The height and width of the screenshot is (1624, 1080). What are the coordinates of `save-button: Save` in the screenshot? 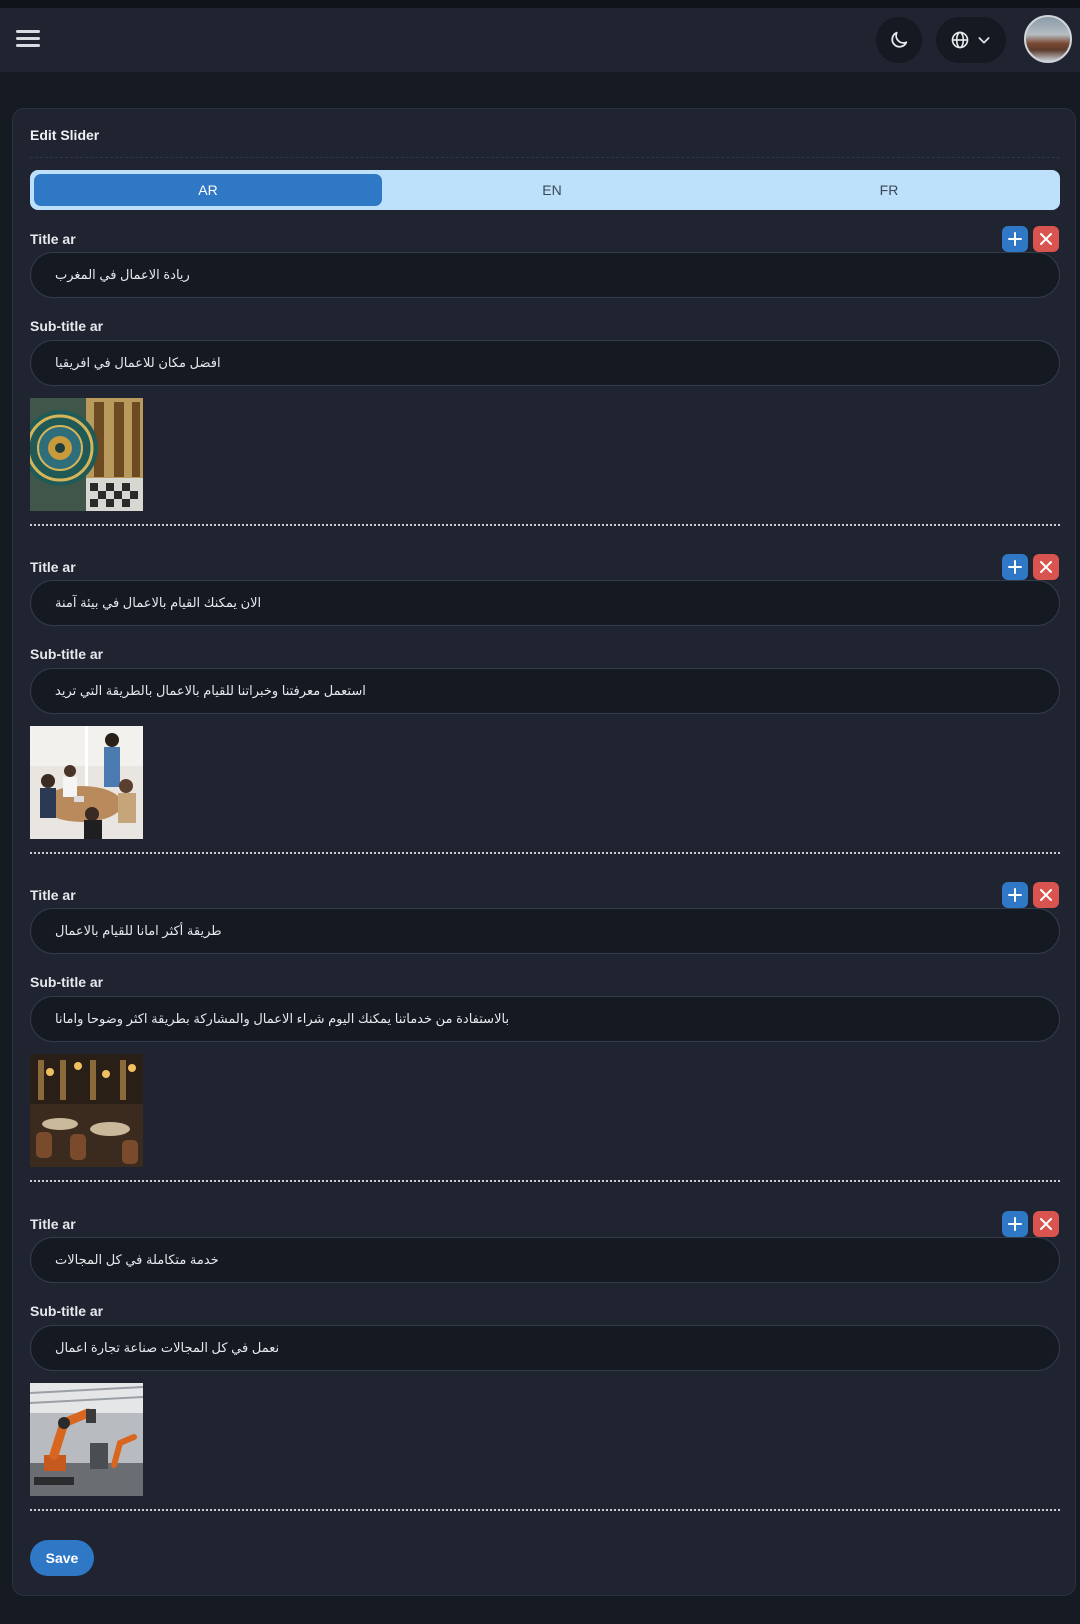 It's located at (62, 1558).